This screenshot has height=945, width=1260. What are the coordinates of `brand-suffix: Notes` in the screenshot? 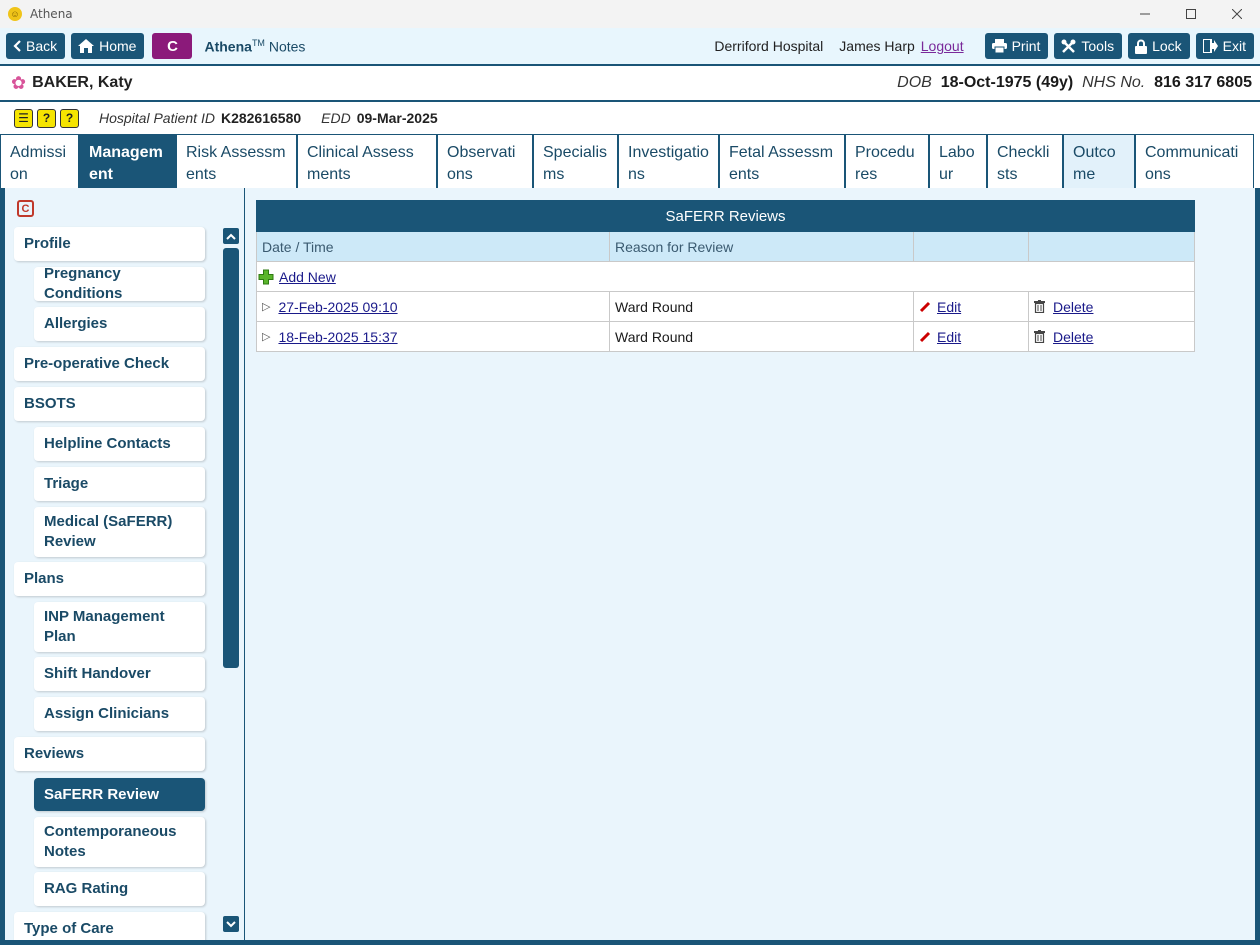 It's located at (287, 46).